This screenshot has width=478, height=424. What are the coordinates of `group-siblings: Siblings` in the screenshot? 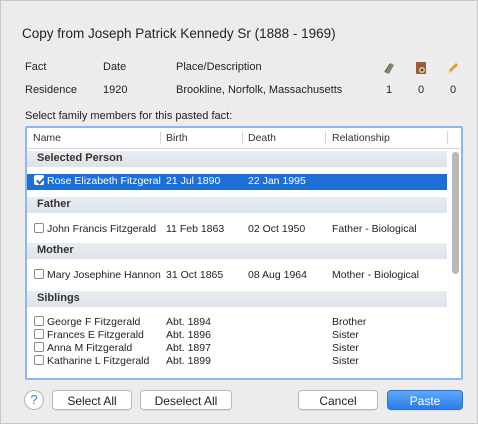 It's located at (237, 299).